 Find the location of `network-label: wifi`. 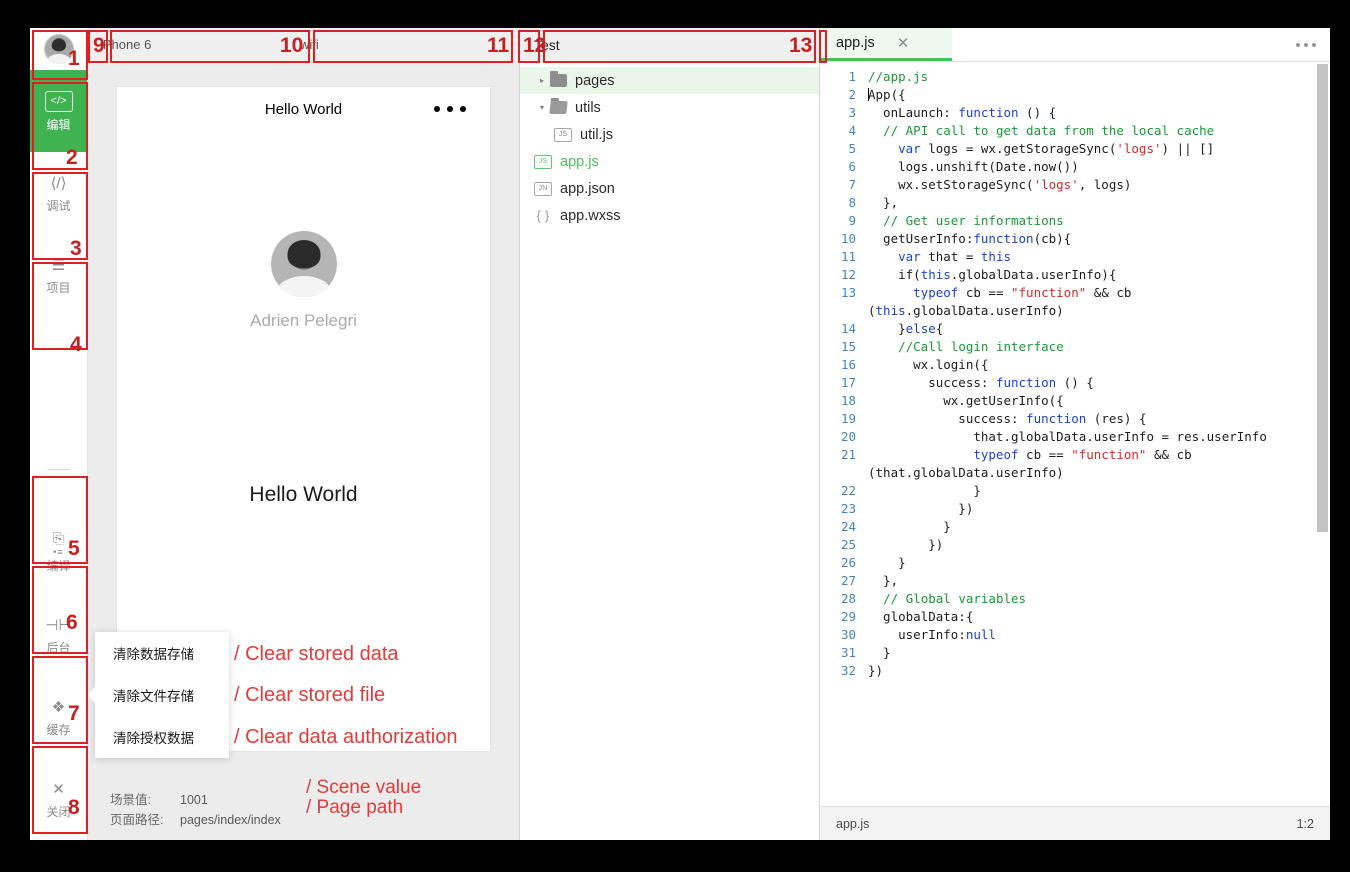

network-label: wifi is located at coordinates (309, 44).